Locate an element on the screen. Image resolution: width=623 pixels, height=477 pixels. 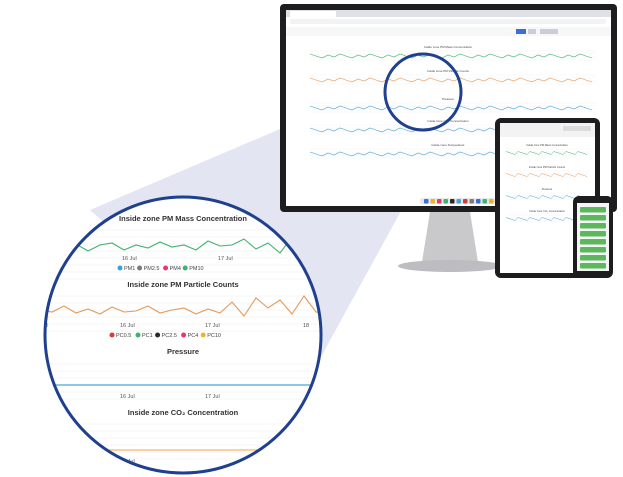
chart-title: Inside zone CO₂ Concentration is located at coordinates (183, 412).